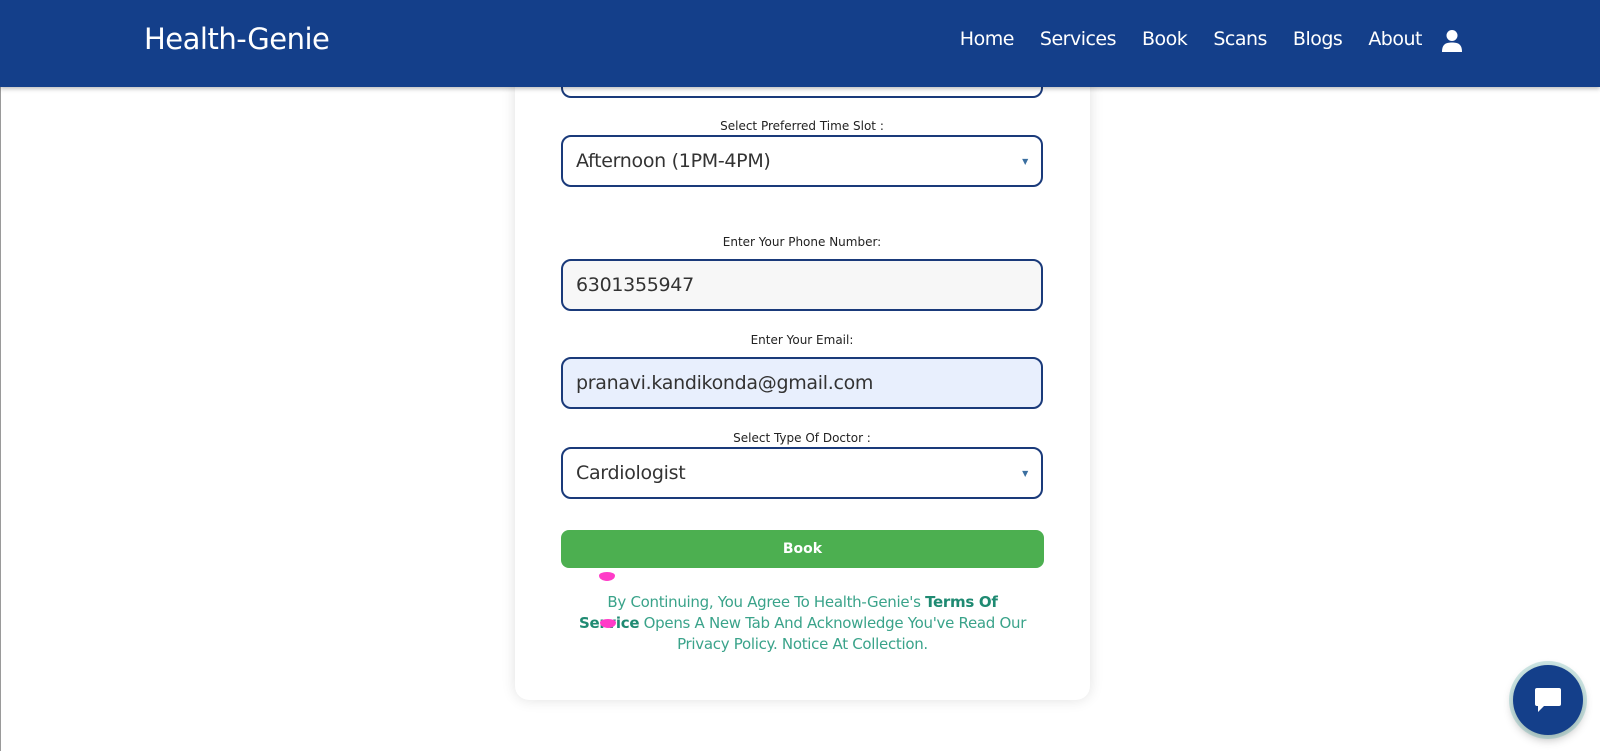 This screenshot has width=1600, height=751. What do you see at coordinates (802, 340) in the screenshot?
I see `email-label: Enter Your Email:` at bounding box center [802, 340].